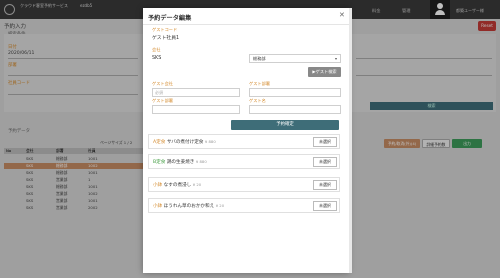  I want to click on guest-office-input, so click(196, 109).